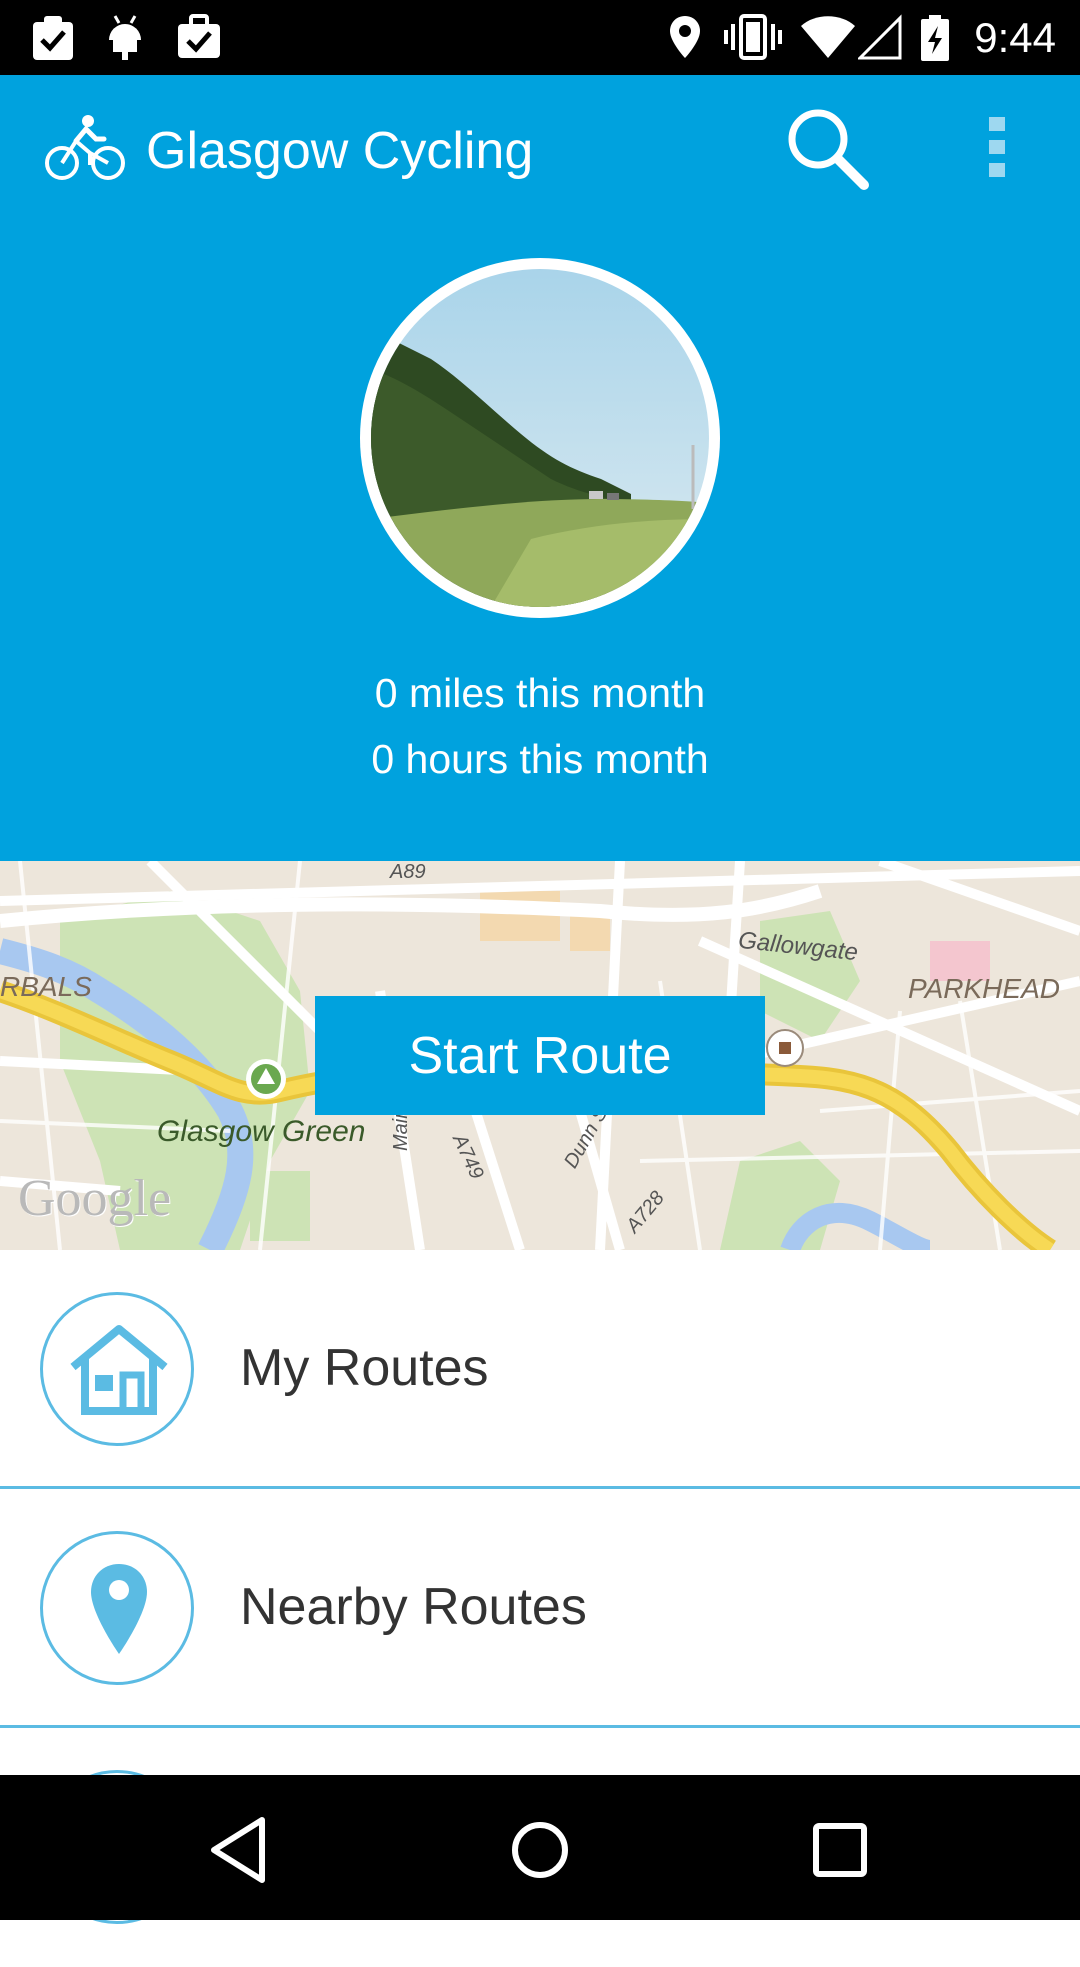 The width and height of the screenshot is (1080, 1967). Describe the element at coordinates (85, 147) in the screenshot. I see `bicycle-icon` at that location.